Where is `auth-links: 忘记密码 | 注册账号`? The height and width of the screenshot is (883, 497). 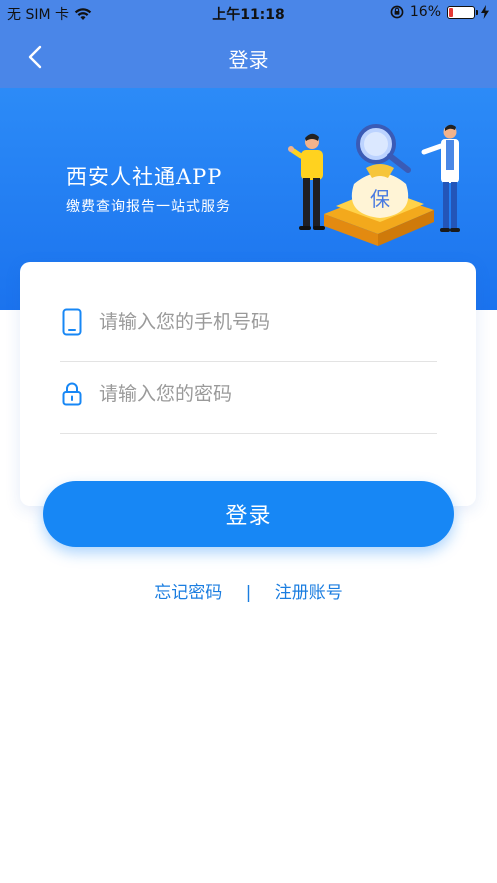
auth-links: 忘记密码 | 注册账号 is located at coordinates (248, 590).